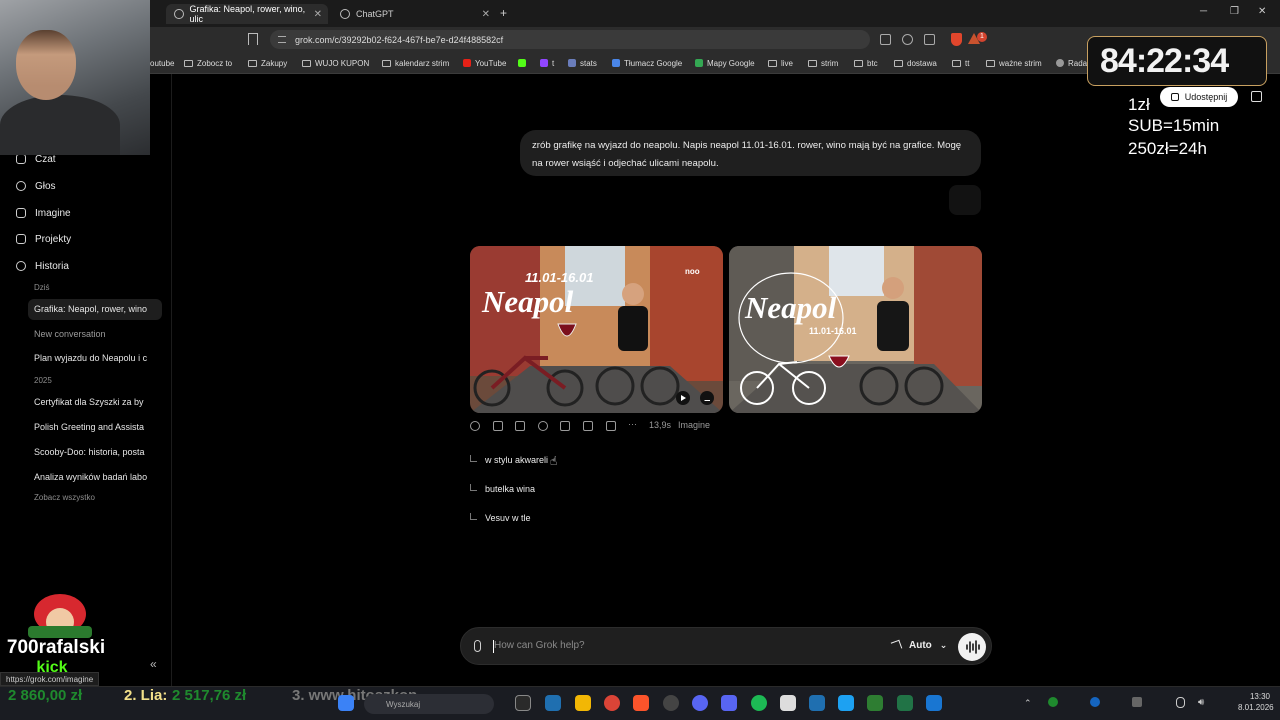 The height and width of the screenshot is (720, 1280). What do you see at coordinates (583, 703) in the screenshot?
I see `file-explorer-icon` at bounding box center [583, 703].